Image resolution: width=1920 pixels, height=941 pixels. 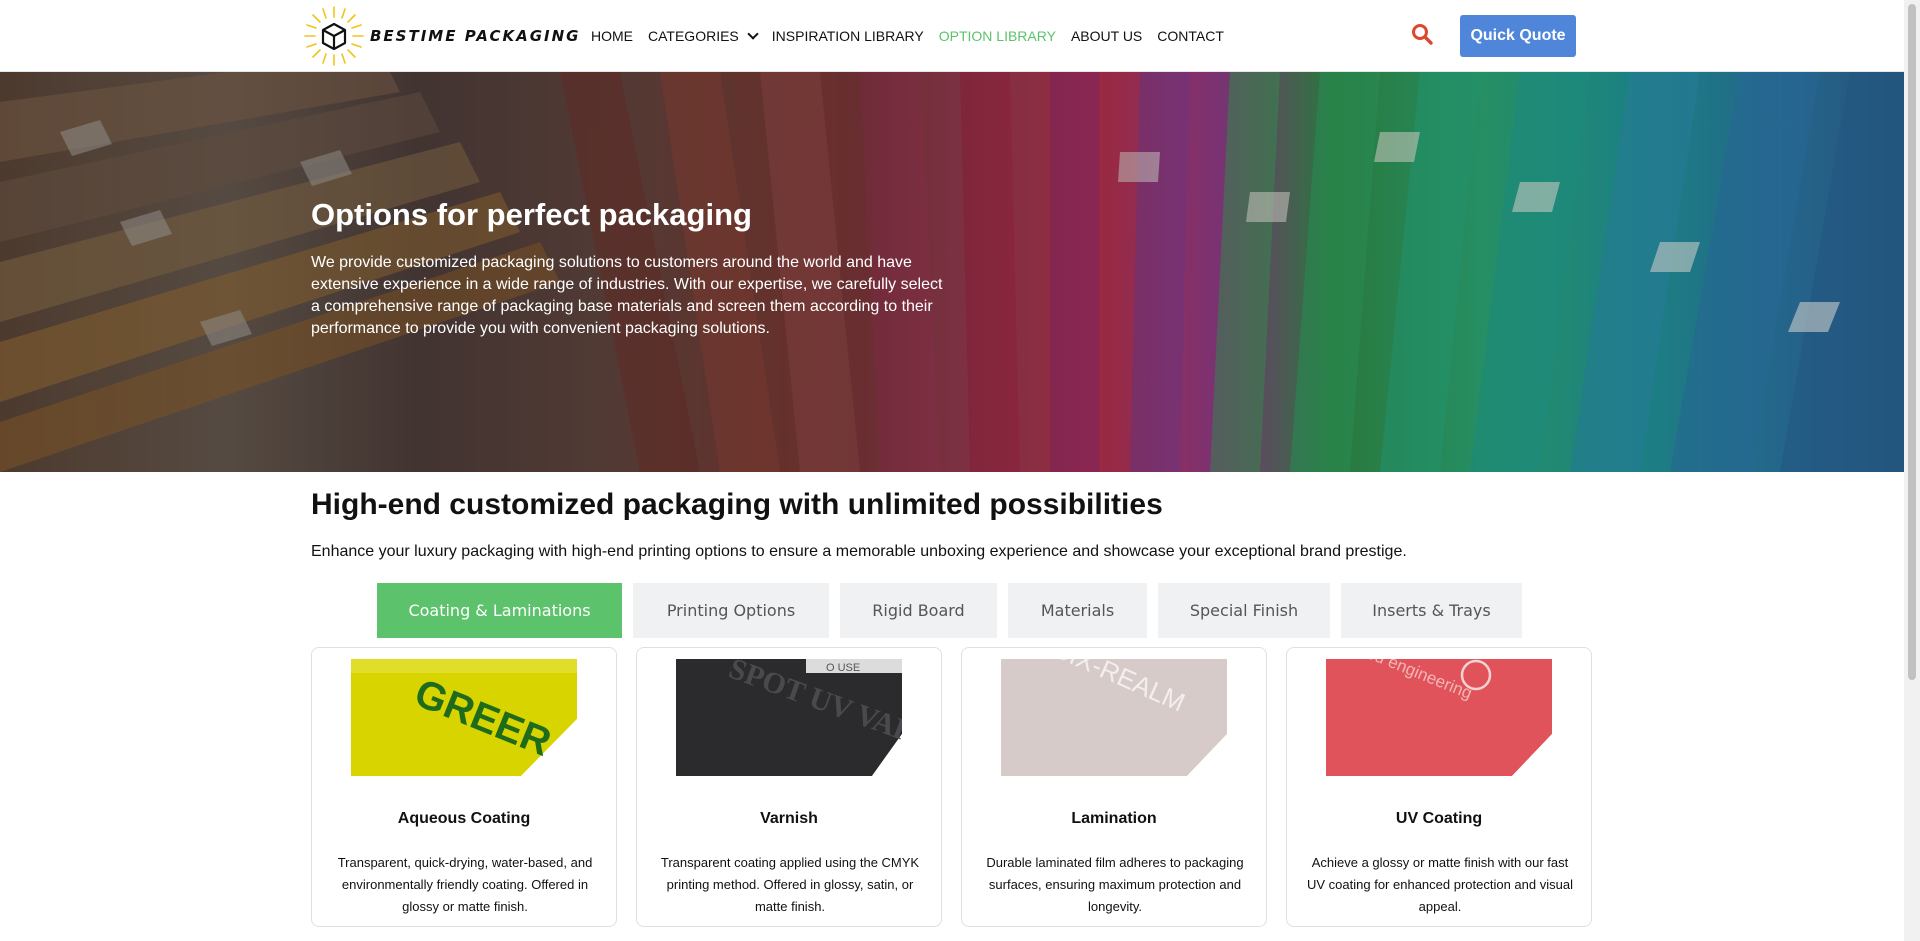 I want to click on aqueous-coating-image: GREER, so click(x=464, y=717).